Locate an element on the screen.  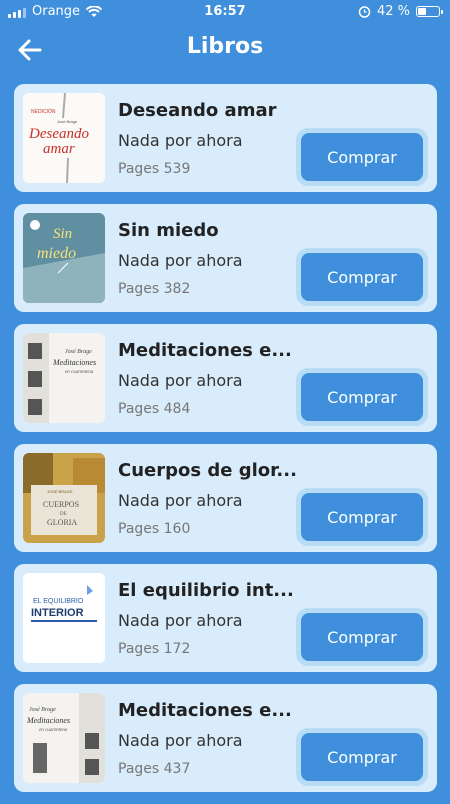
svg-text: CUERPOS is located at coordinates (61, 504).